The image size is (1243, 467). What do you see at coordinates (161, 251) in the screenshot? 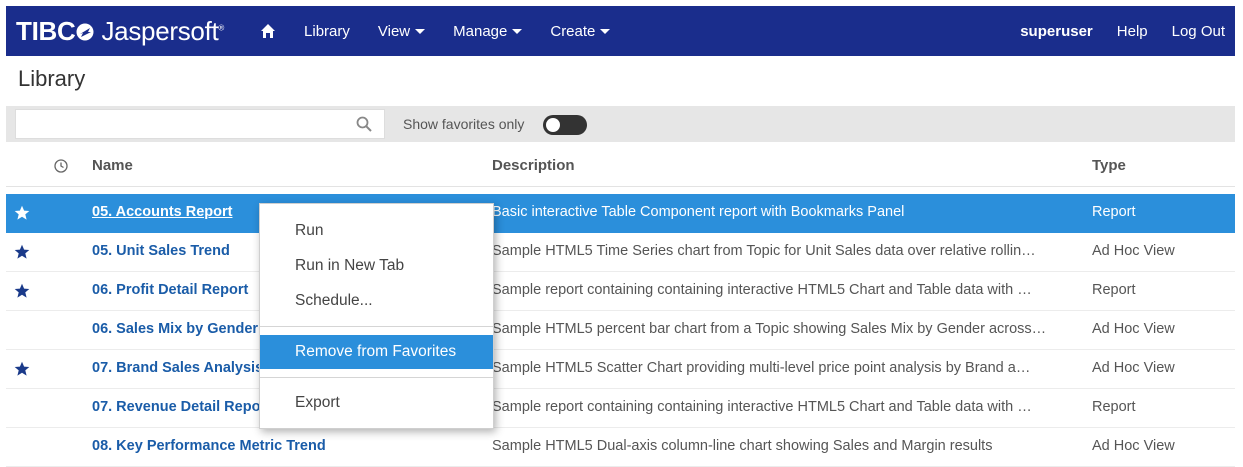
I see `resource-name-link: 05. Unit Sales Trend` at bounding box center [161, 251].